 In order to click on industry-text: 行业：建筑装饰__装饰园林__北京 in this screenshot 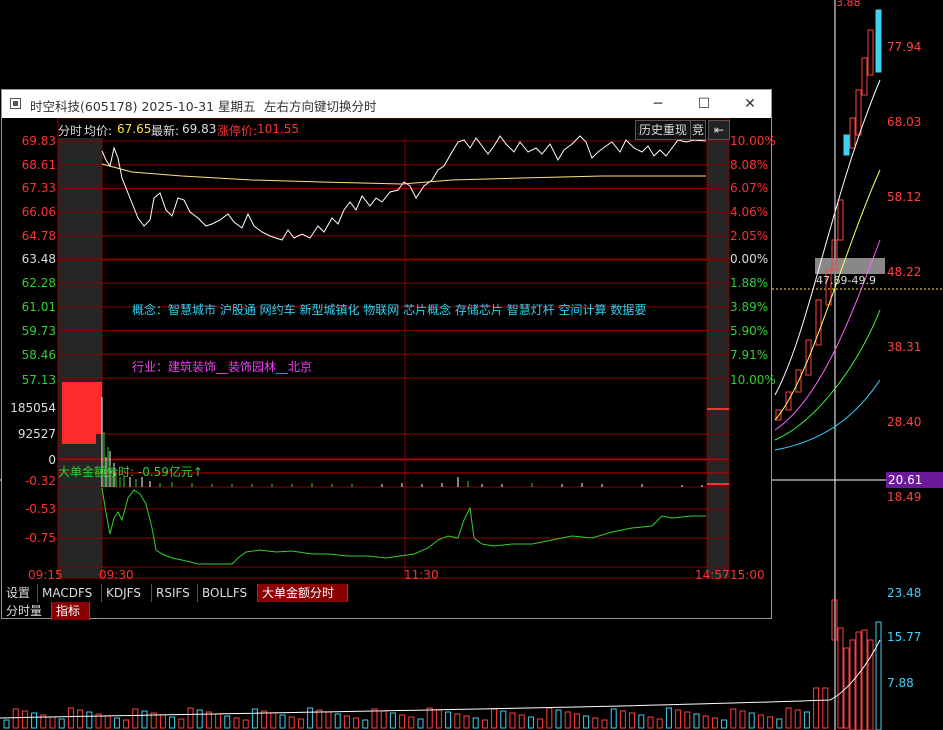, I will do `click(222, 367)`.